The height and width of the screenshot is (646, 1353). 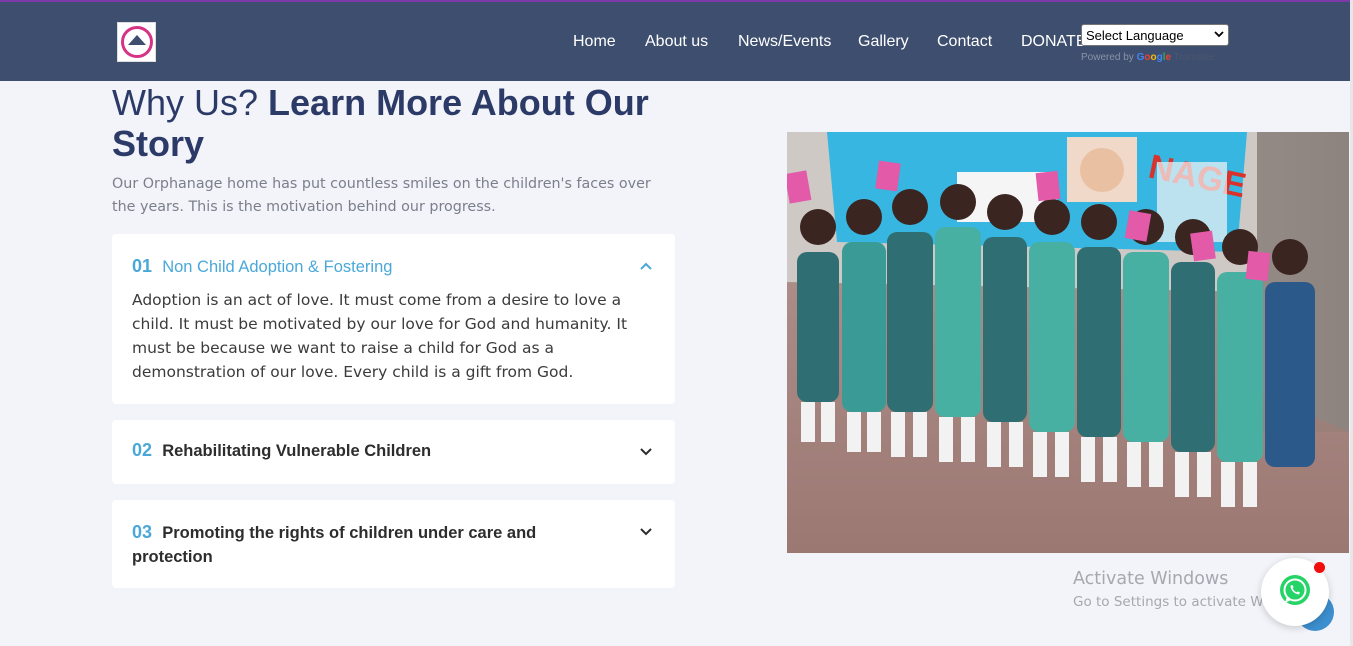 I want to click on whatsapp-icon, so click(x=1295, y=592).